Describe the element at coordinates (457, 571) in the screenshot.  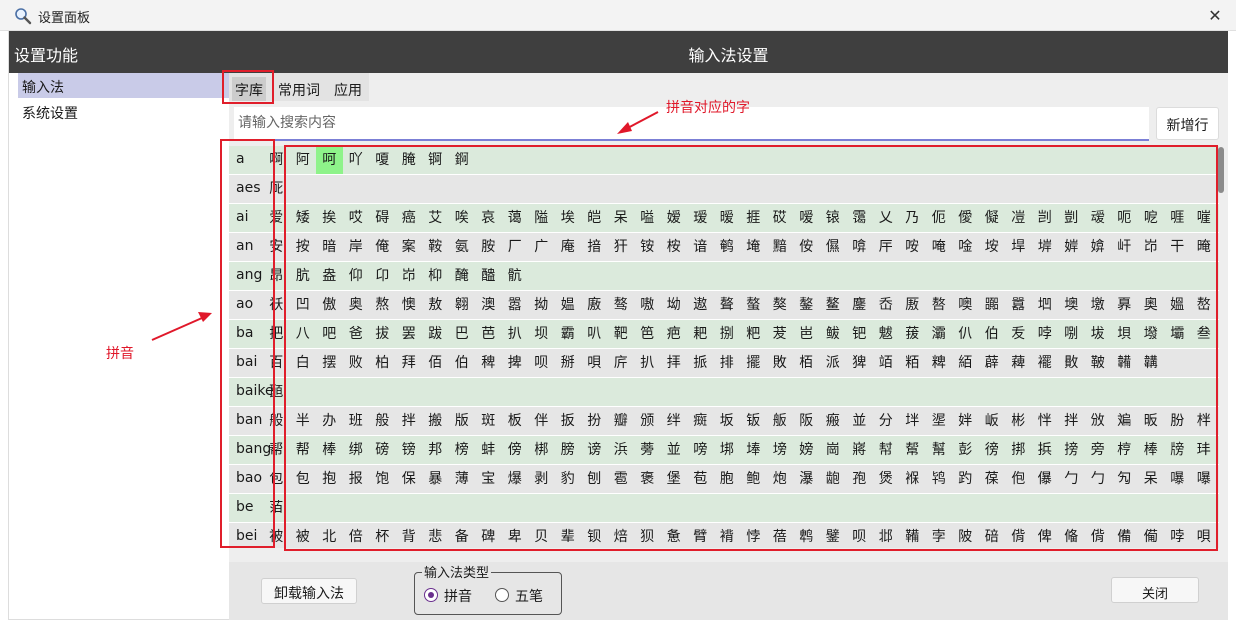
I see `input-type-legend: 输入法类型` at that location.